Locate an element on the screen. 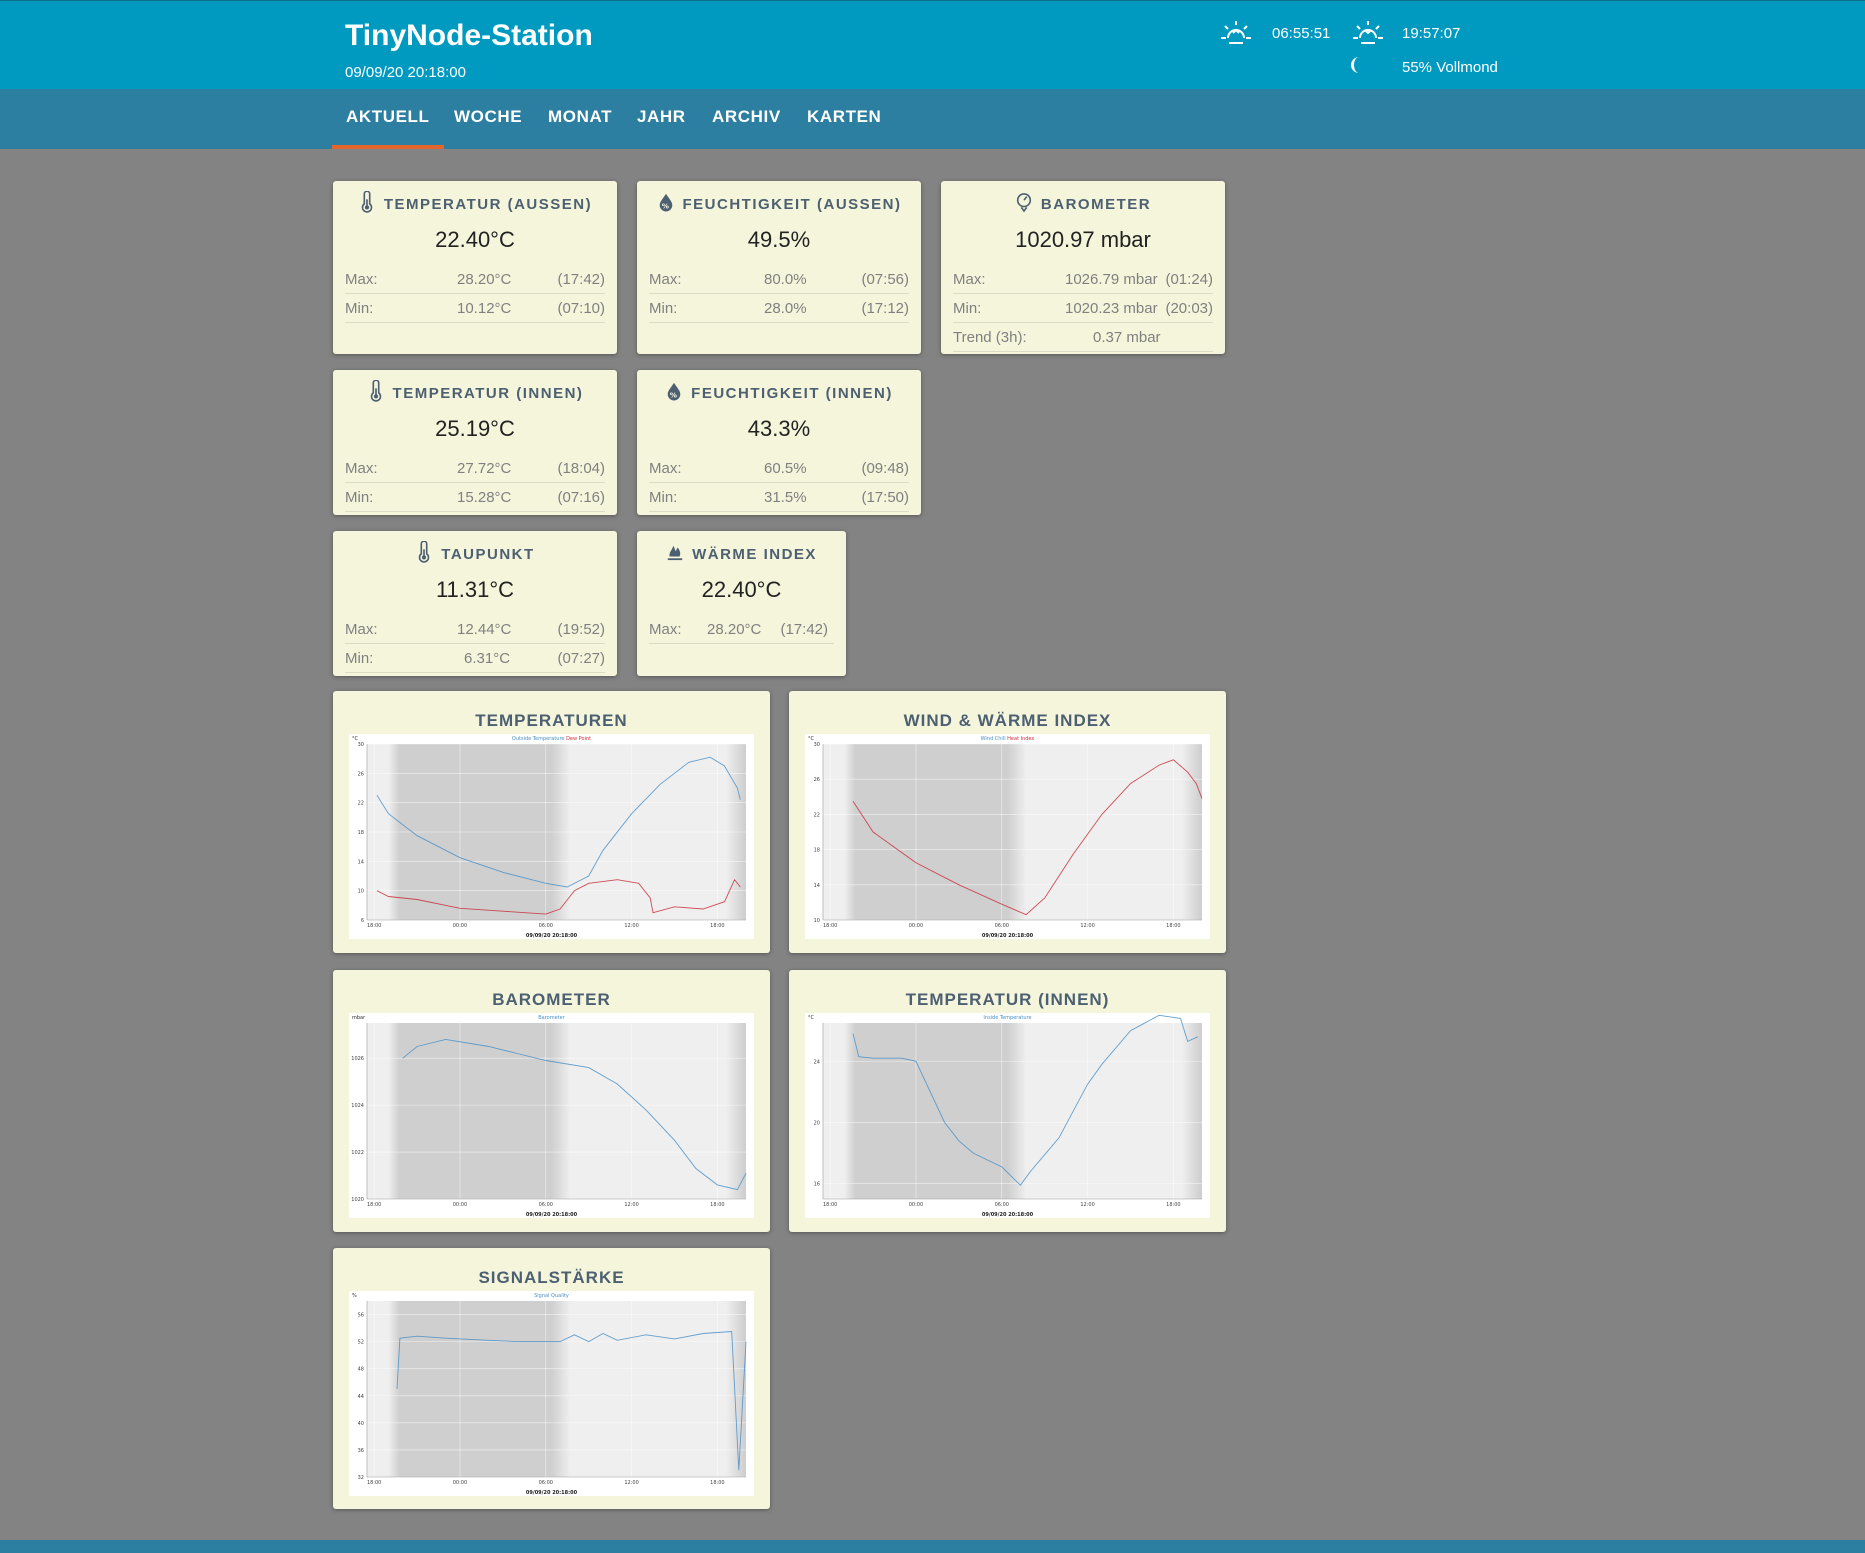 The image size is (1865, 1553). legend-entry: Dew Point is located at coordinates (577, 739).